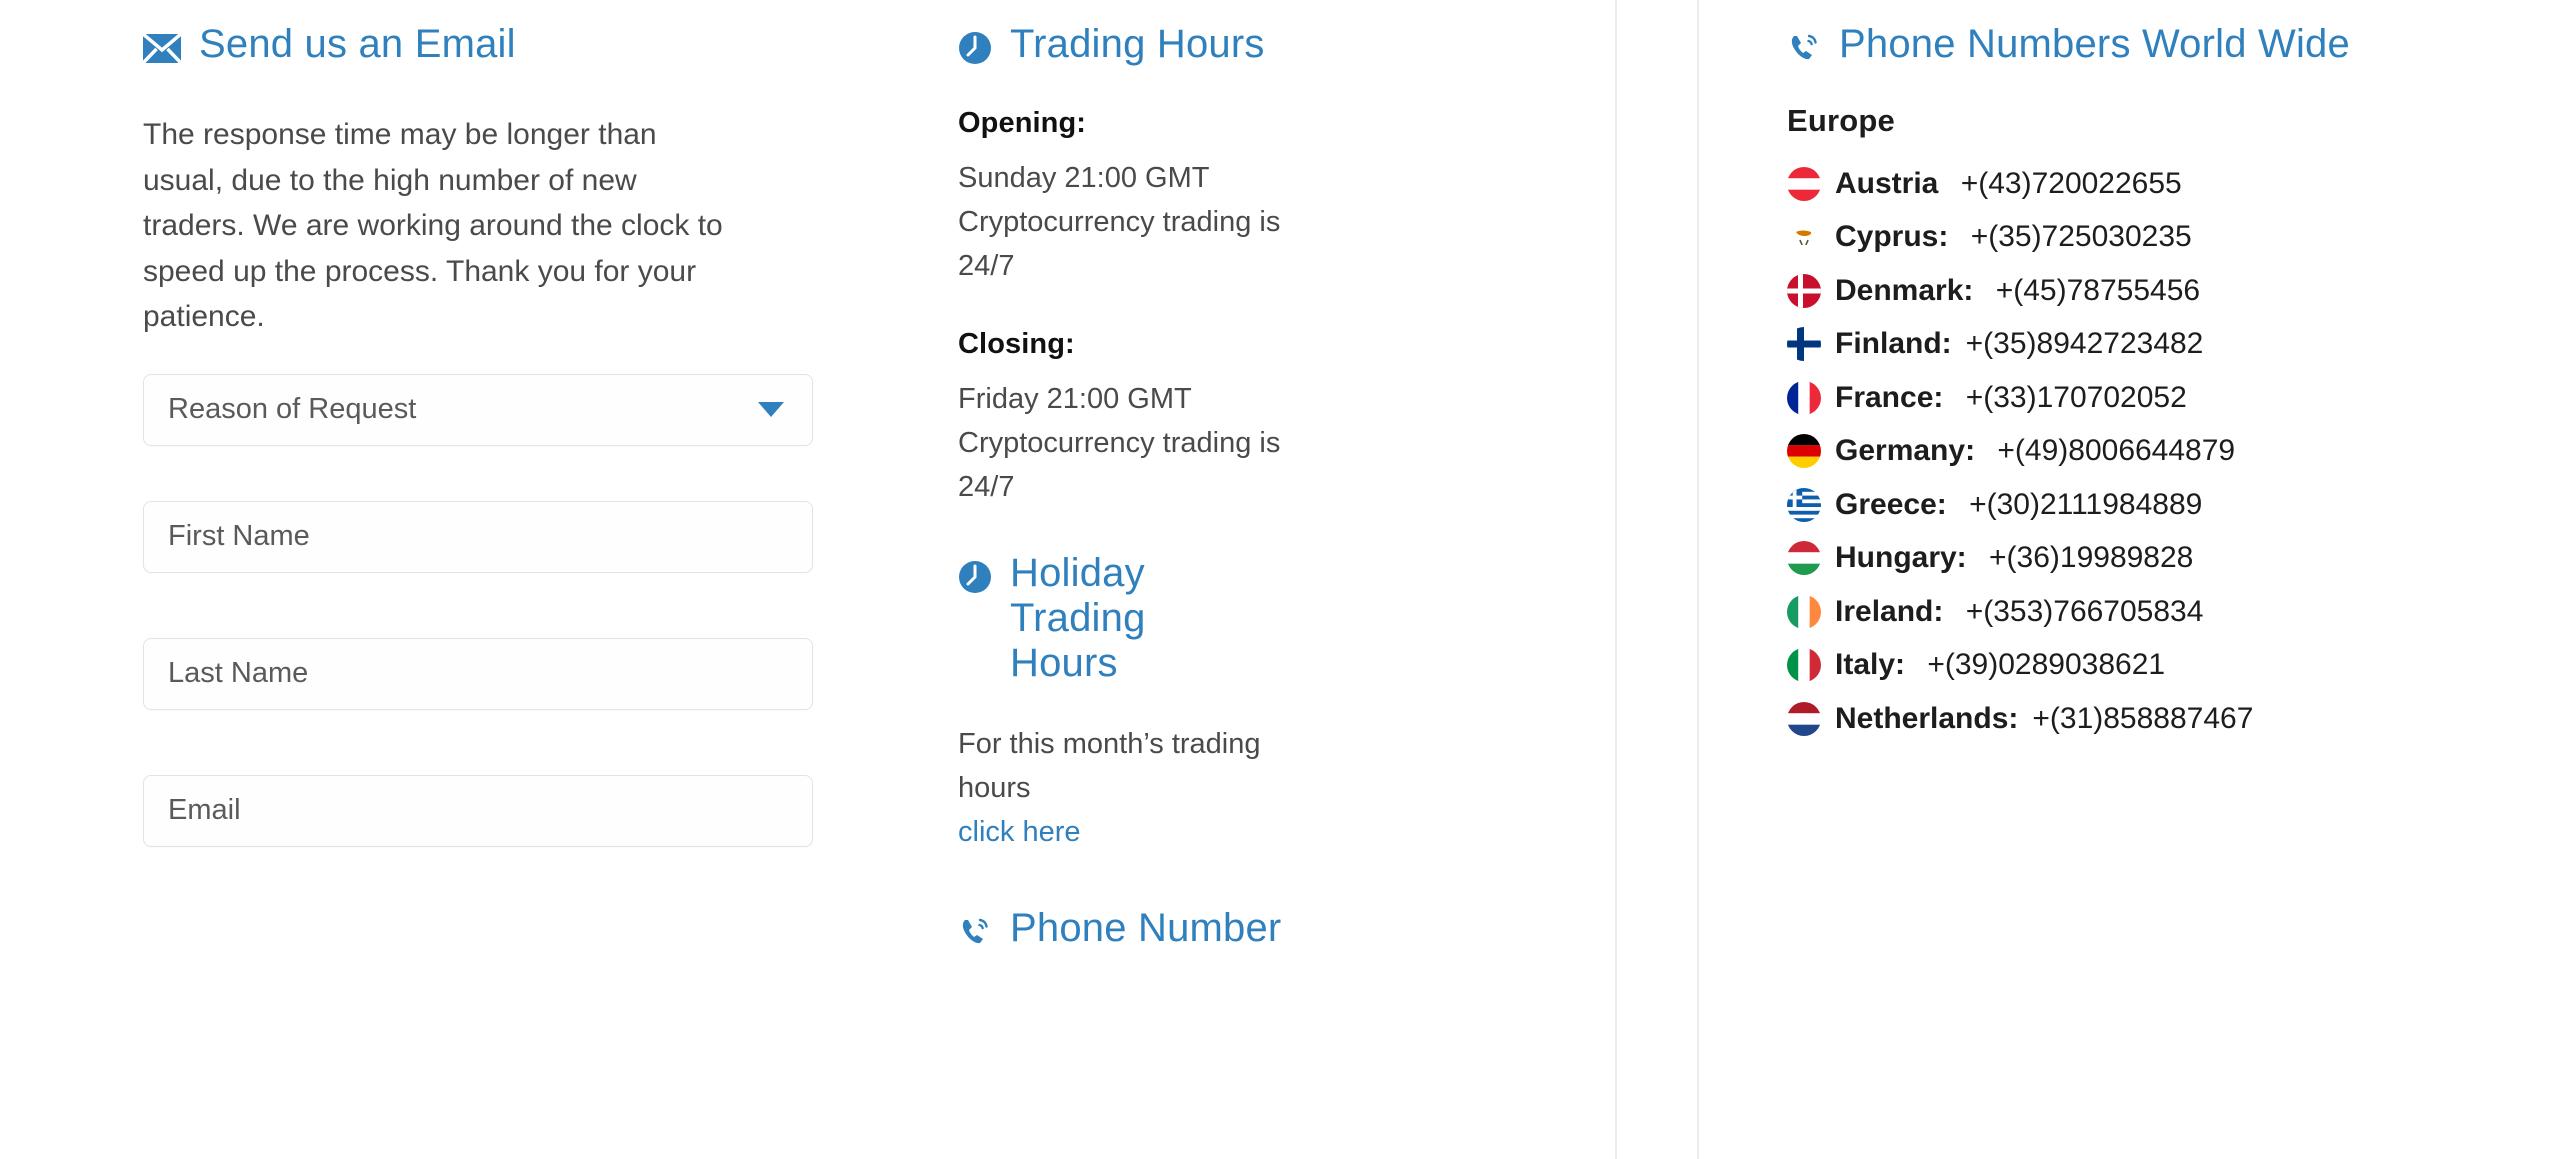 The height and width of the screenshot is (1159, 2560). Describe the element at coordinates (1109, 765) in the screenshot. I see `holiday-note-text: For this month’s trading hours` at that location.